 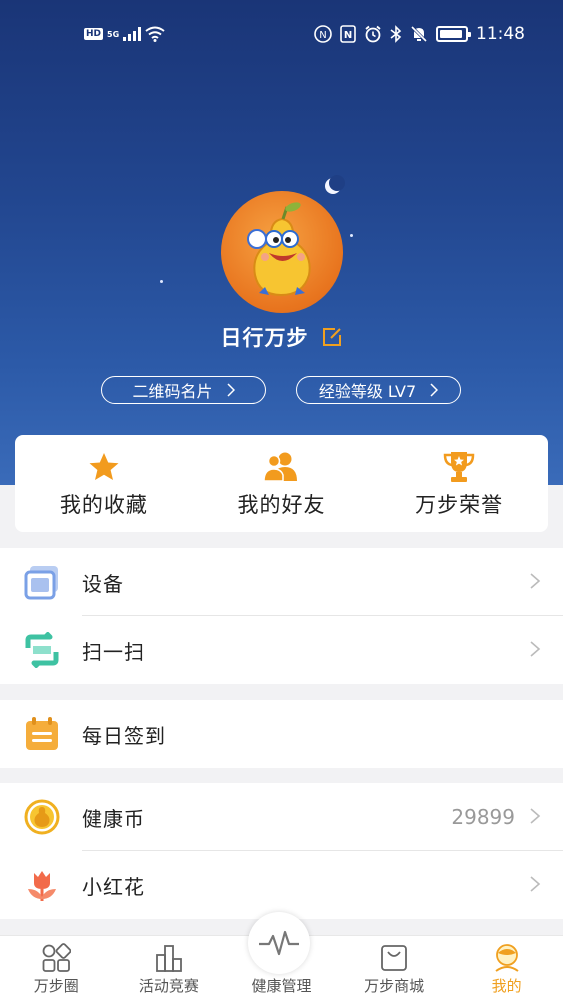 I want to click on qr-card-label: 二维码名片, so click(x=172, y=391).